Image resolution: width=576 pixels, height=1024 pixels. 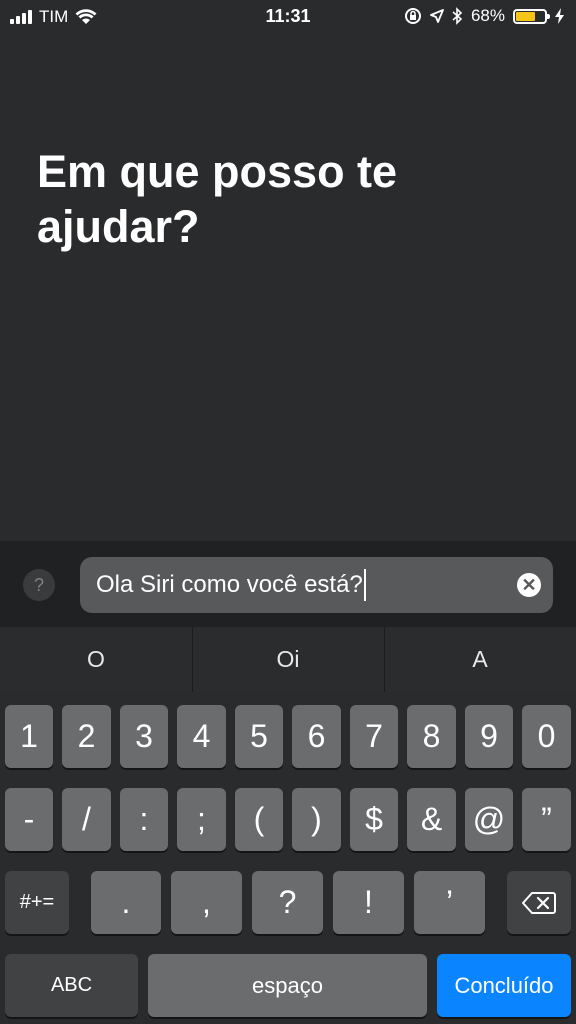 I want to click on key-dollar: $, so click(x=374, y=819).